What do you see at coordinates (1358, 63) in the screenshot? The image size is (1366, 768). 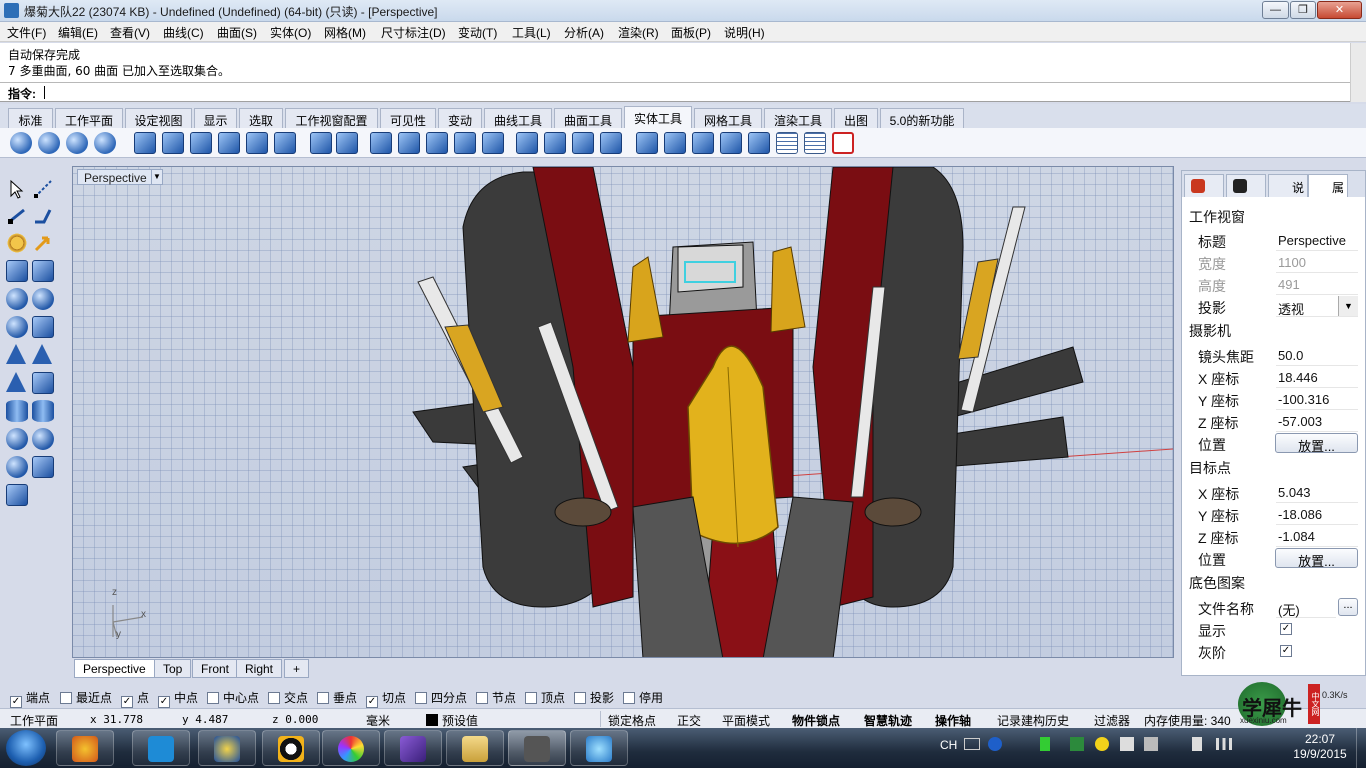 I see `history-scrollbar` at bounding box center [1358, 63].